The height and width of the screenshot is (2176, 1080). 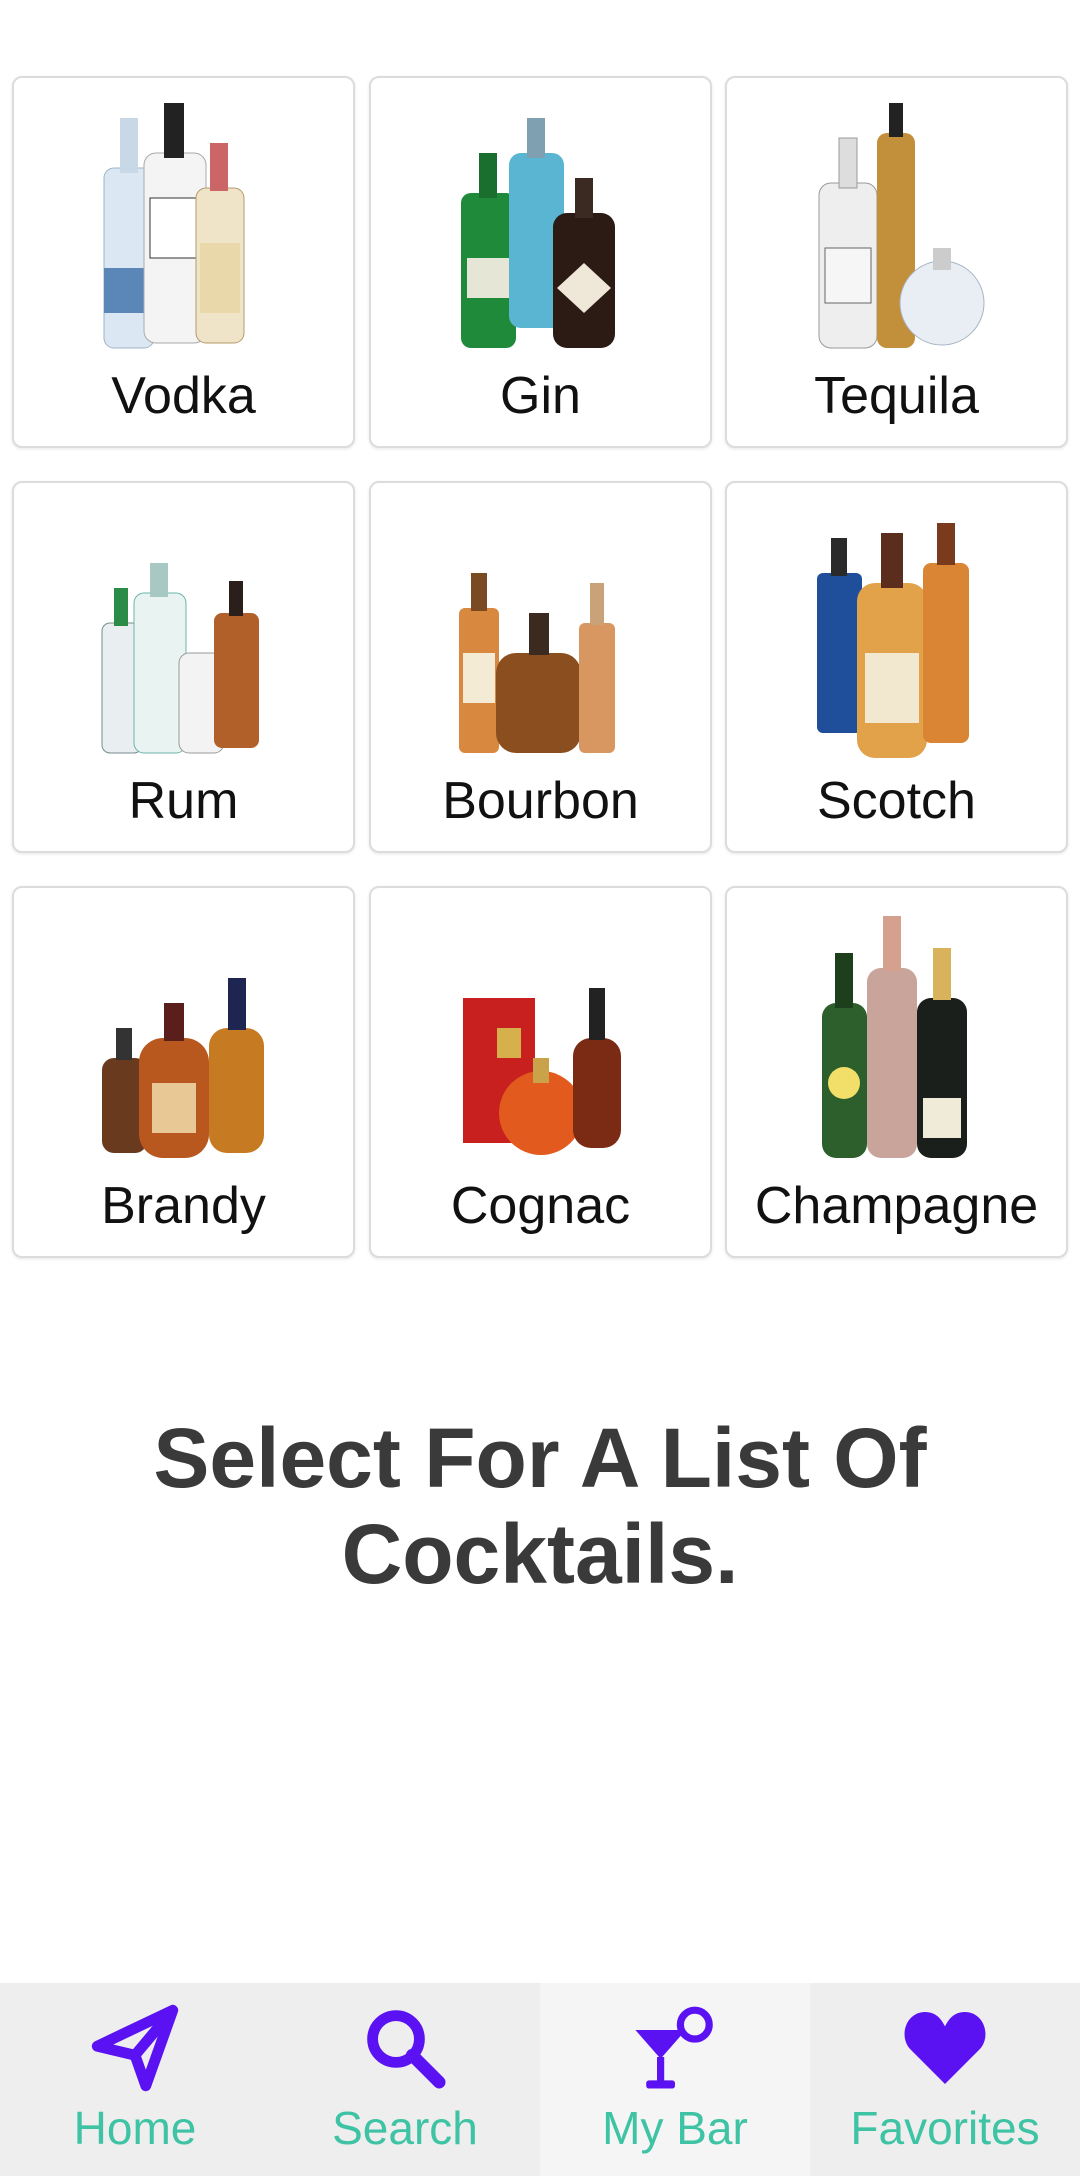 What do you see at coordinates (945, 2128) in the screenshot?
I see `tab-label: Favorites` at bounding box center [945, 2128].